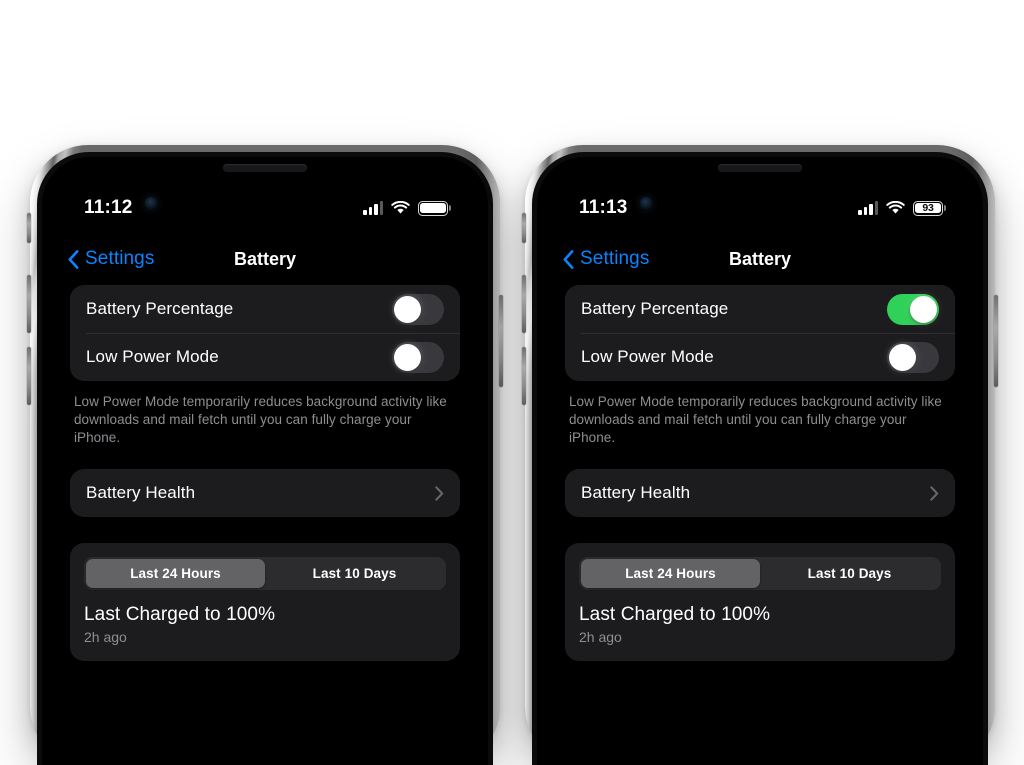  Describe the element at coordinates (895, 207) in the screenshot. I see `wifi-icon-right` at that location.